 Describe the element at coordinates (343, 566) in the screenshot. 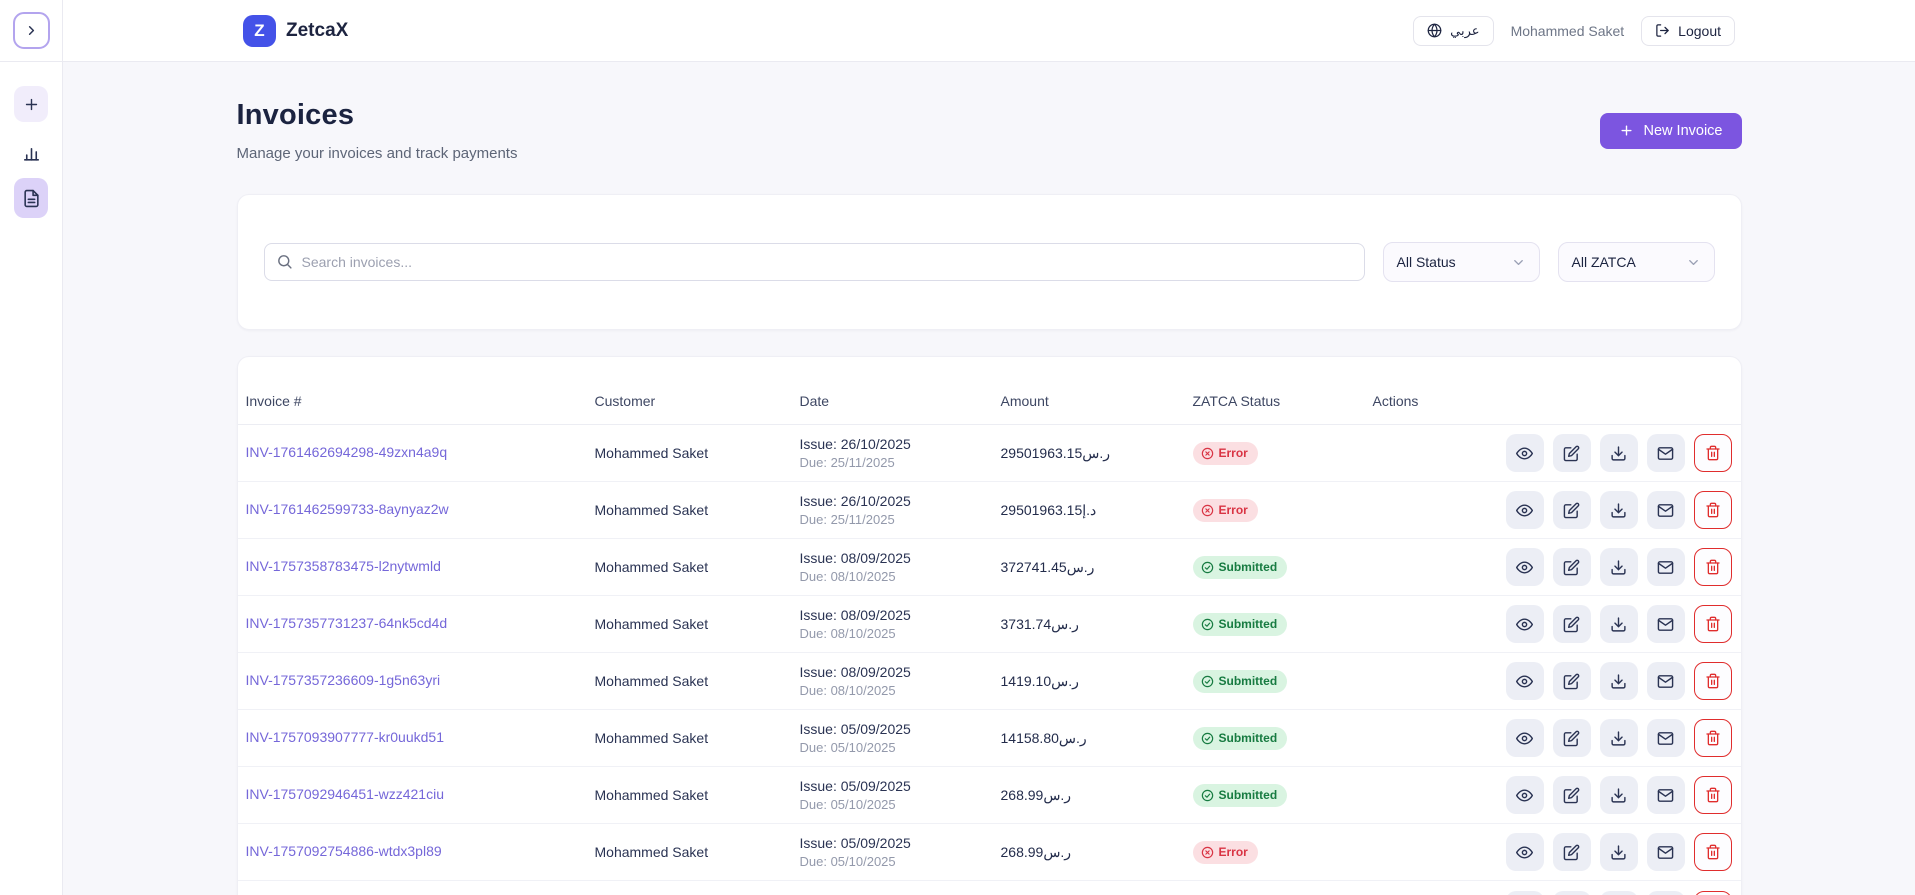

I see `invoice-number-link: INV-1757358783475-l2nytwmld` at that location.